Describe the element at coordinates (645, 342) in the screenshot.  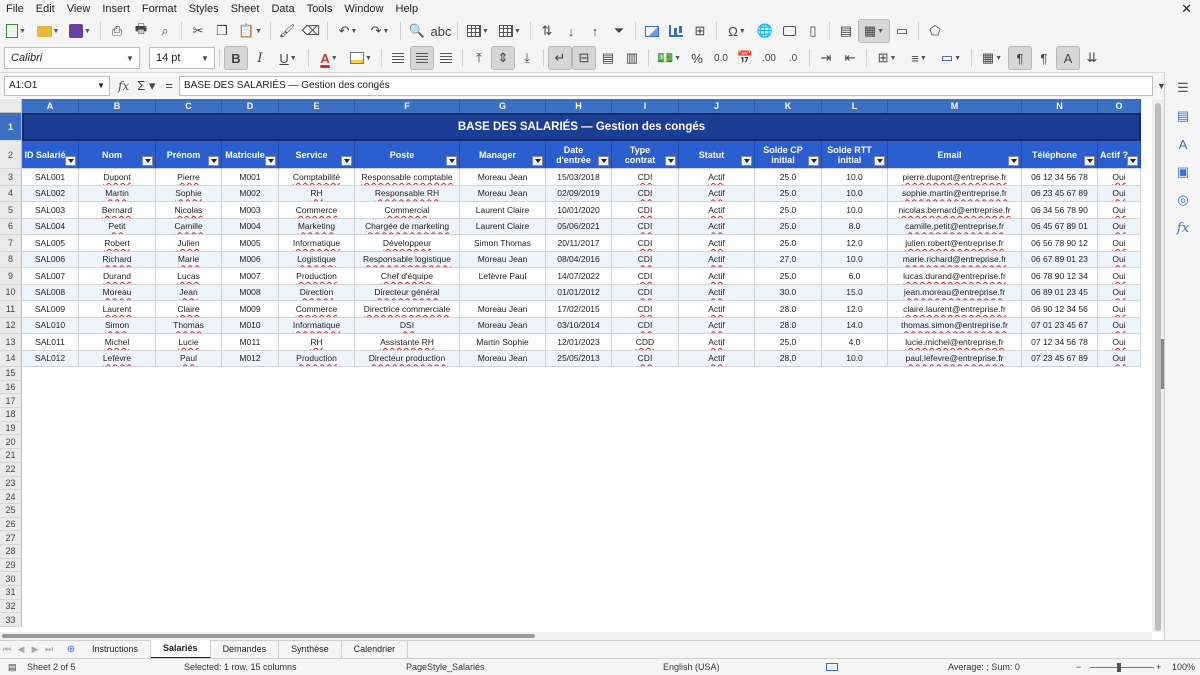
I see `table-cell: CDD` at that location.